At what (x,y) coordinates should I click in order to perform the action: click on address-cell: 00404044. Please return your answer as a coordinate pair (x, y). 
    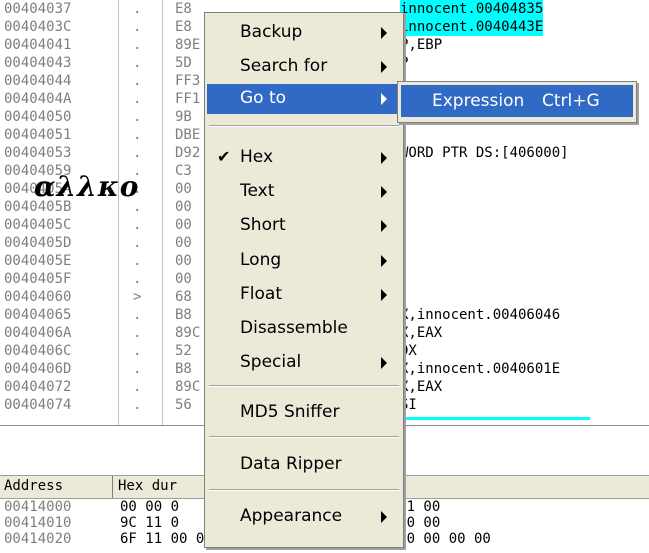
    Looking at the image, I should click on (38, 81).